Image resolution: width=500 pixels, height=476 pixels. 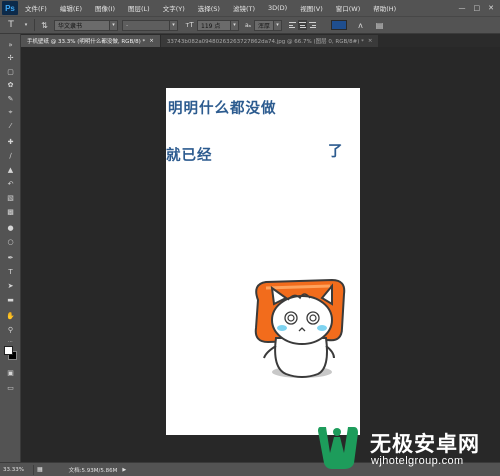 What do you see at coordinates (8, 350) in the screenshot?
I see `foreground-color-swatch` at bounding box center [8, 350].